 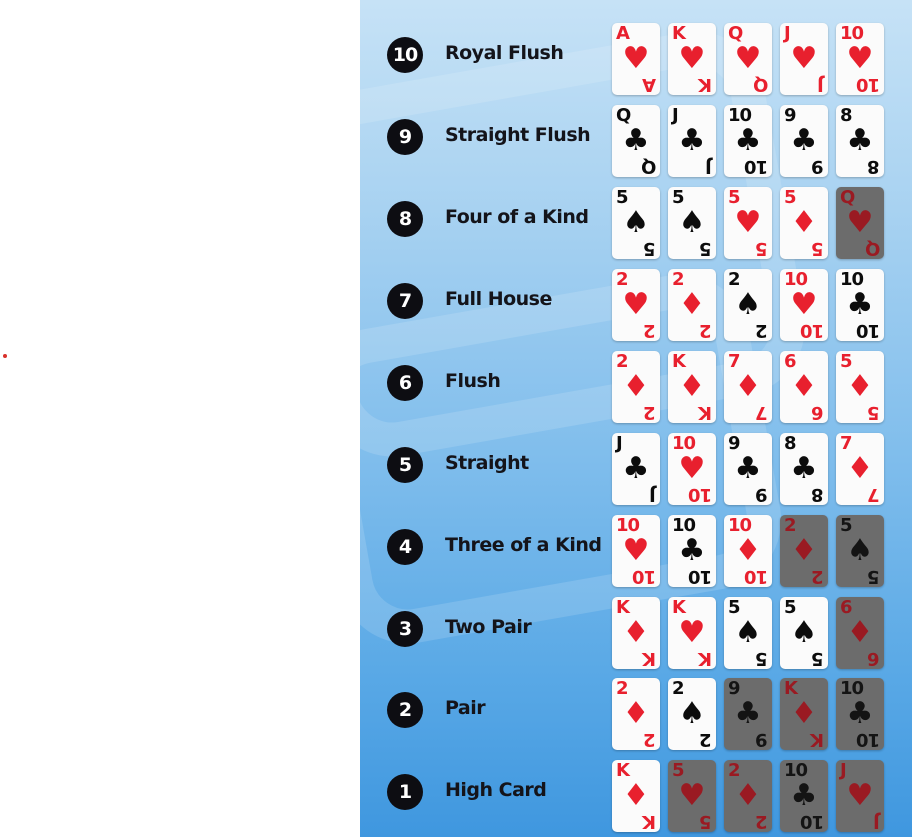 What do you see at coordinates (804, 223) in the screenshot?
I see `playing-card: 5 ♦ 5` at bounding box center [804, 223].